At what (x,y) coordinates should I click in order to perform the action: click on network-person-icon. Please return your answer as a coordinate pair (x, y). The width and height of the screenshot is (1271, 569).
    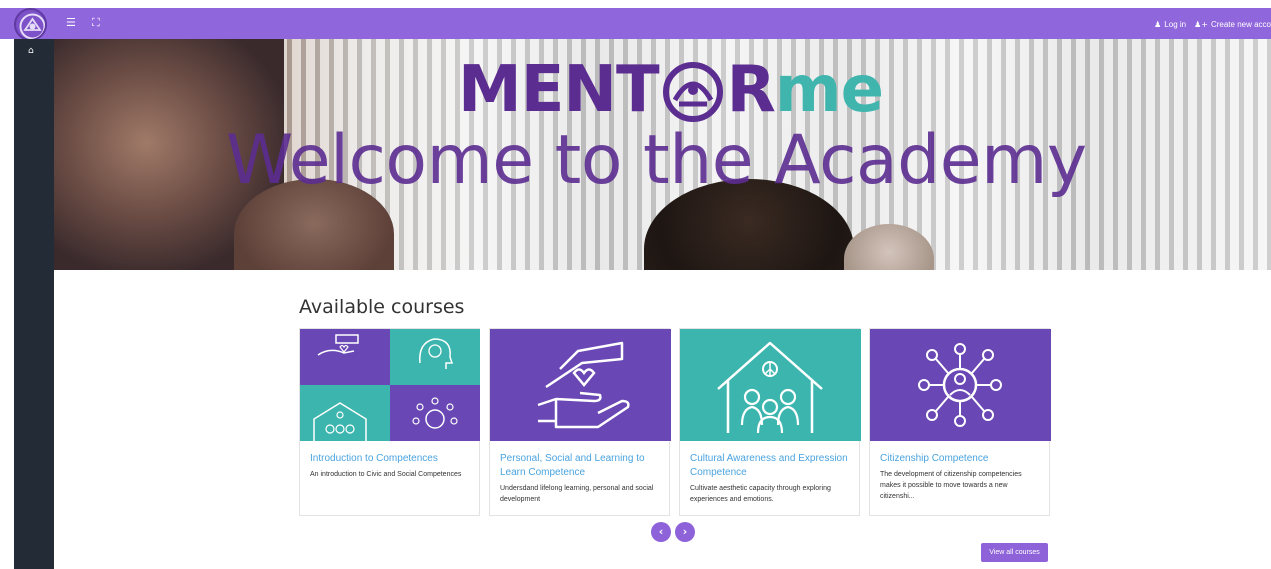
    Looking at the image, I should click on (960, 385).